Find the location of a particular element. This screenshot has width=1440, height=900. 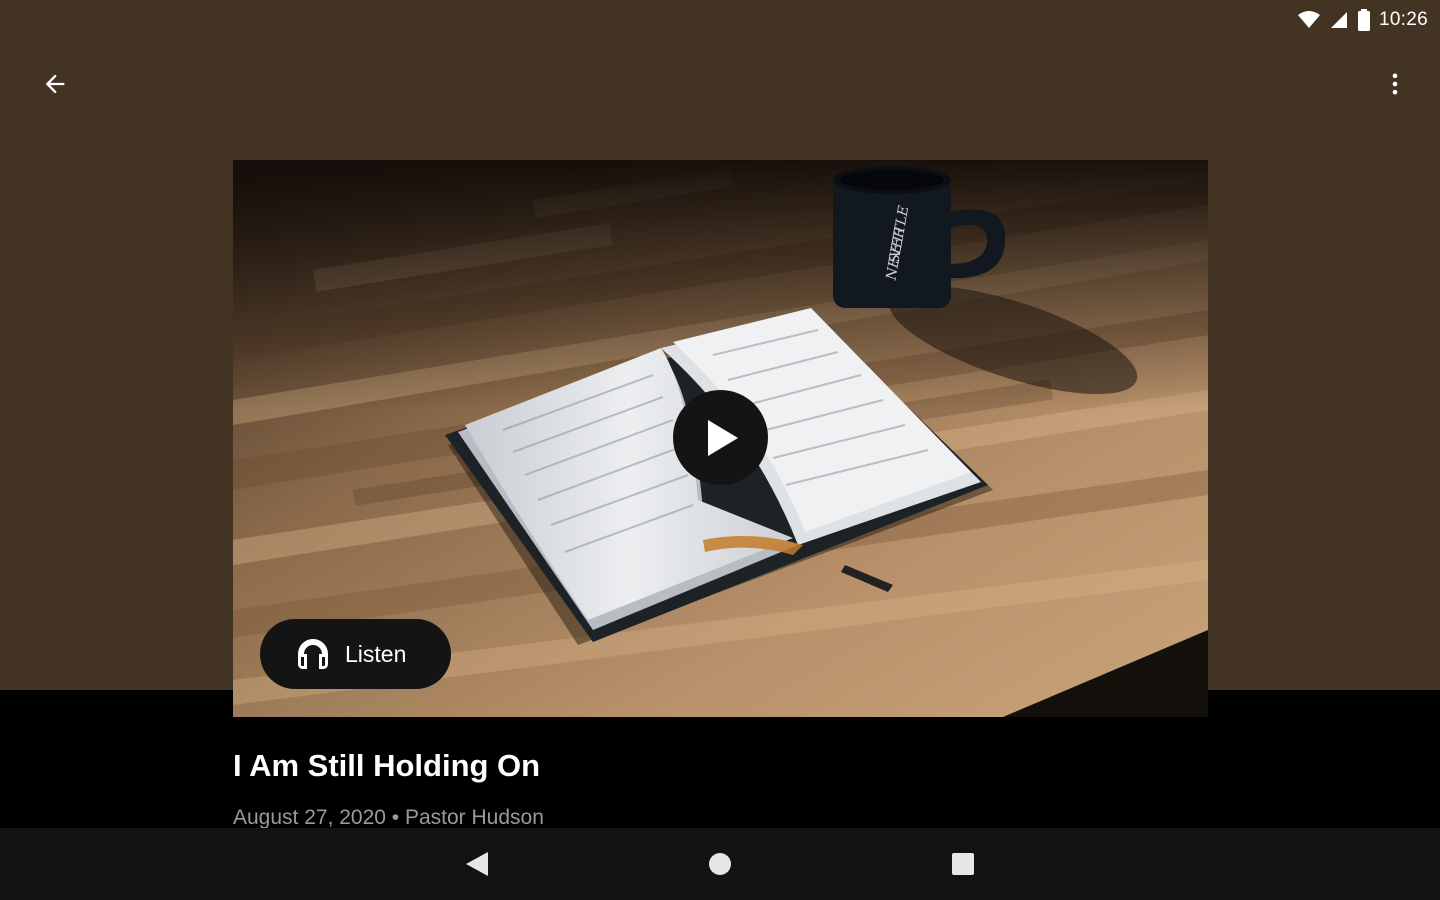

nav-recents-button is located at coordinates (963, 864).